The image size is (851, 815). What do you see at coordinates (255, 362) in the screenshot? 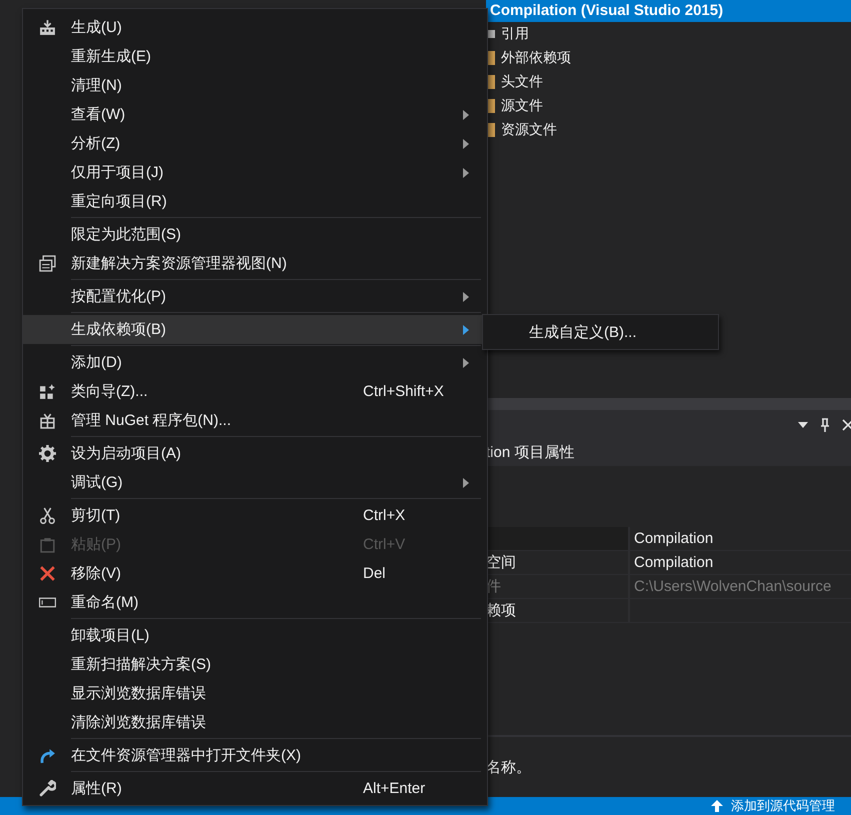
I see `menu-item: 添加(D)` at bounding box center [255, 362].